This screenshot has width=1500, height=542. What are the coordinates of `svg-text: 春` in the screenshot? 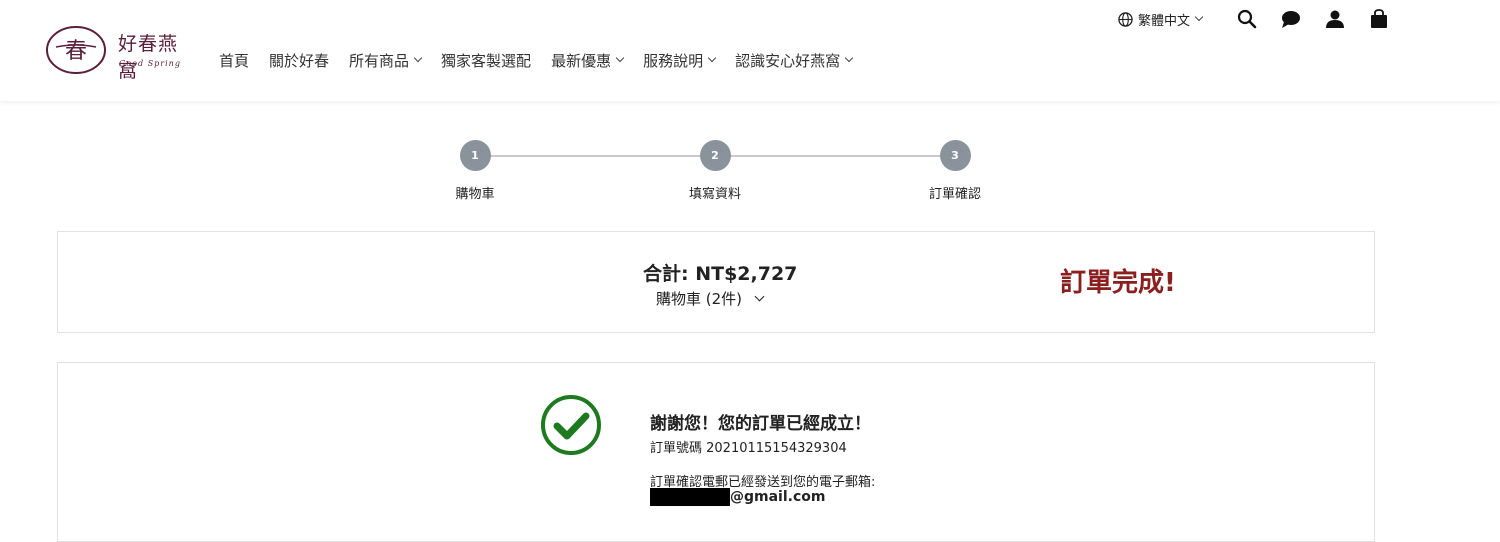 It's located at (76, 51).